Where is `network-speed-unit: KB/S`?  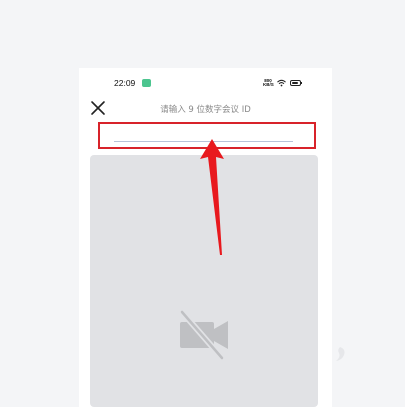
network-speed-unit: KB/S is located at coordinates (268, 84).